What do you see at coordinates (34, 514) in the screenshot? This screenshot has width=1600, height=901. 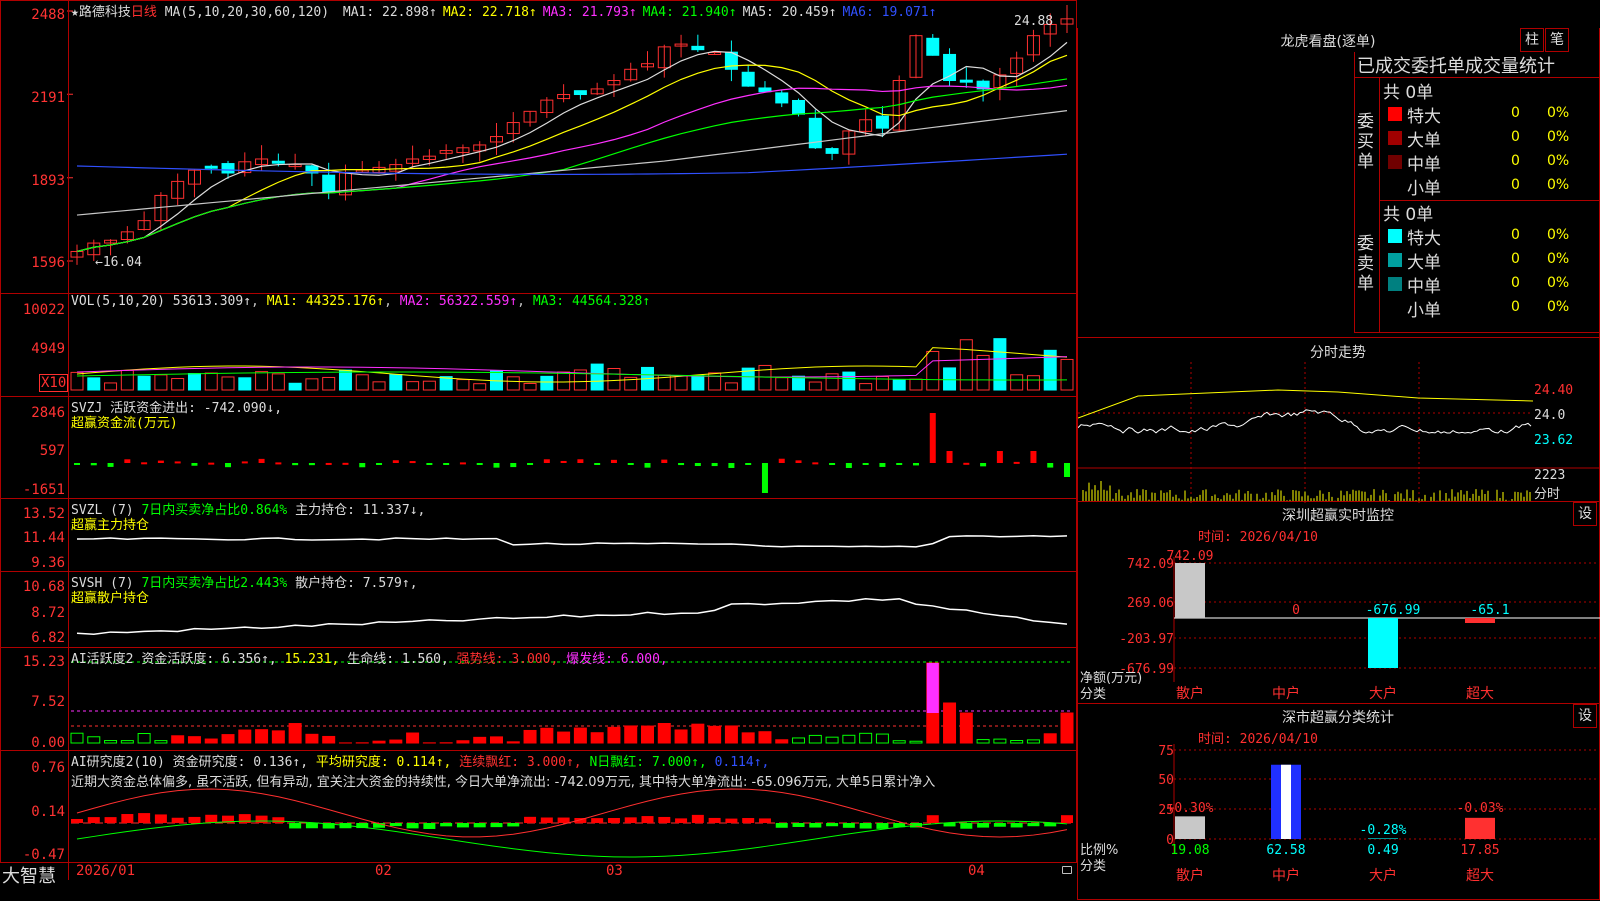 I see `svzl-y-label: 13.52` at bounding box center [34, 514].